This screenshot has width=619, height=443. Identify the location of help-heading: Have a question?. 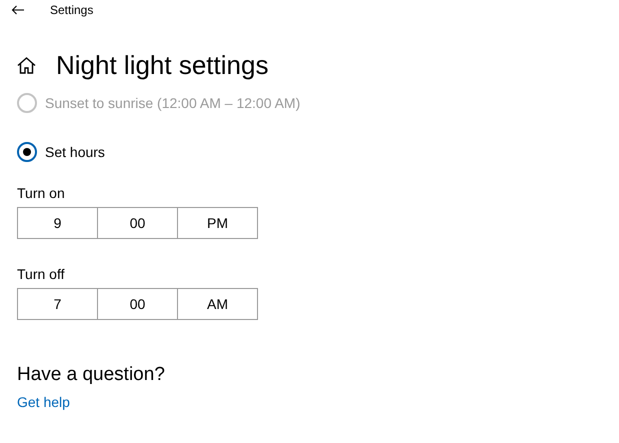
(91, 375).